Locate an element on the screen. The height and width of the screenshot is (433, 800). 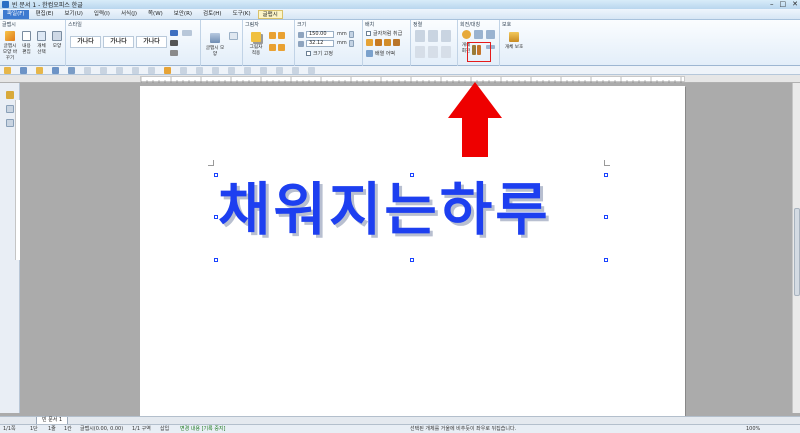
align-center-icon is located at coordinates (433, 36).